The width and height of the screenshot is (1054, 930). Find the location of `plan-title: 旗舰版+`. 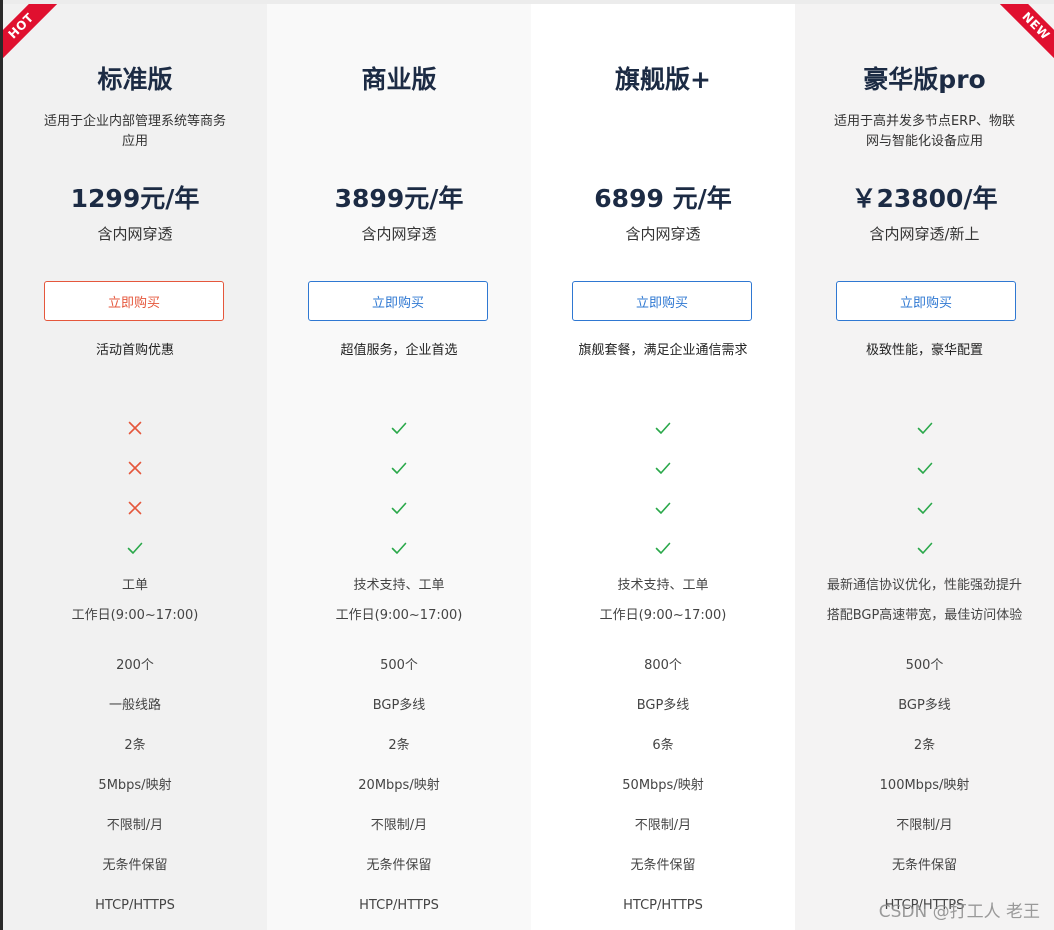

plan-title: 旗舰版+ is located at coordinates (663, 79).